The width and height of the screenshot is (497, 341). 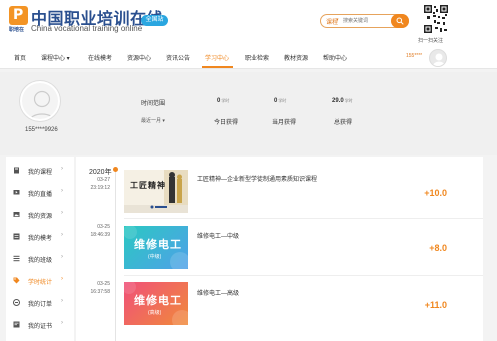 I want to click on range-label: 时间范围, so click(x=153, y=104).